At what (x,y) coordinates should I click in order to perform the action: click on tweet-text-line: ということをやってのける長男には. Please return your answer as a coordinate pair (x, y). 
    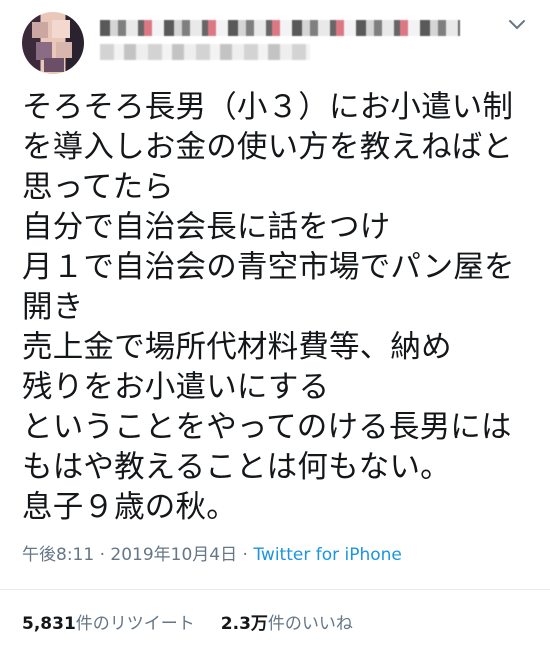
    Looking at the image, I should click on (267, 427).